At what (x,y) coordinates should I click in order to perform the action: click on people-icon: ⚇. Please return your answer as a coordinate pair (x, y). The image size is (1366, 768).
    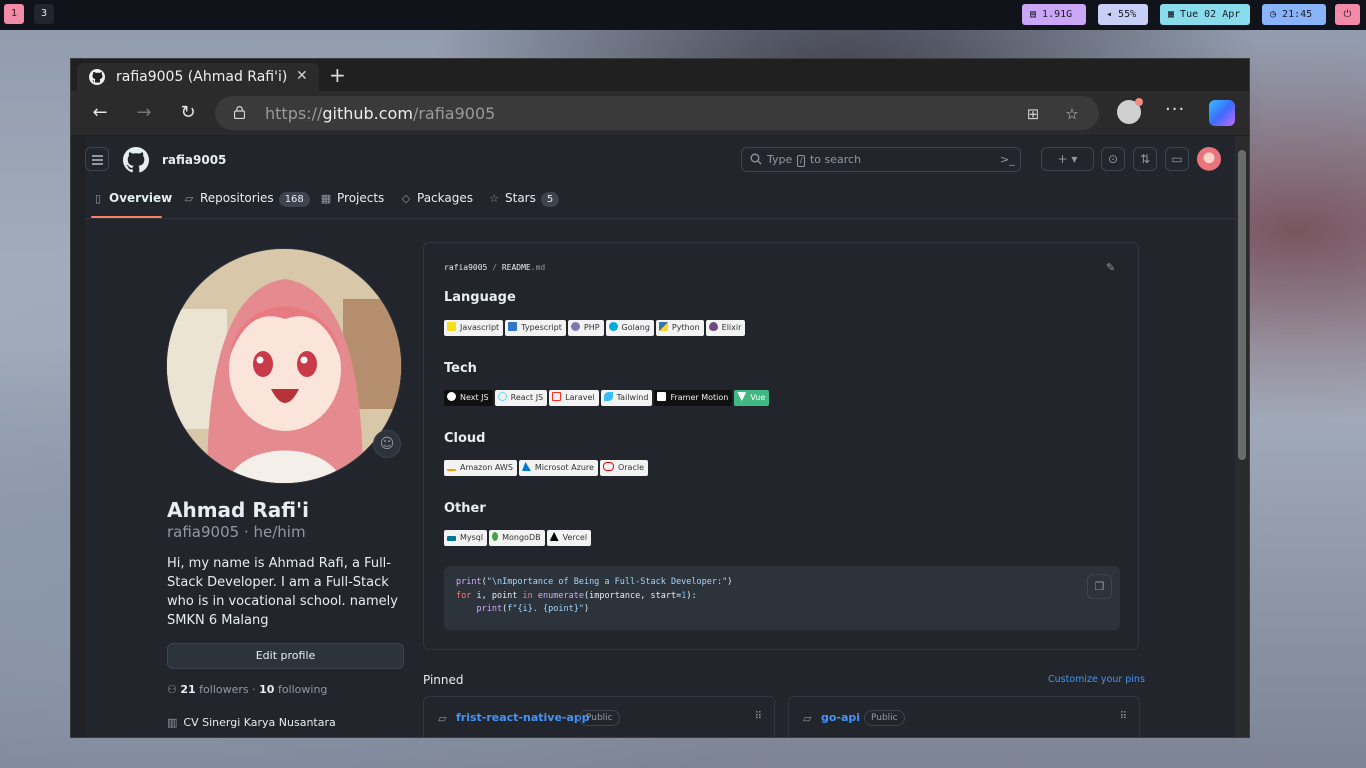
    Looking at the image, I should click on (174, 689).